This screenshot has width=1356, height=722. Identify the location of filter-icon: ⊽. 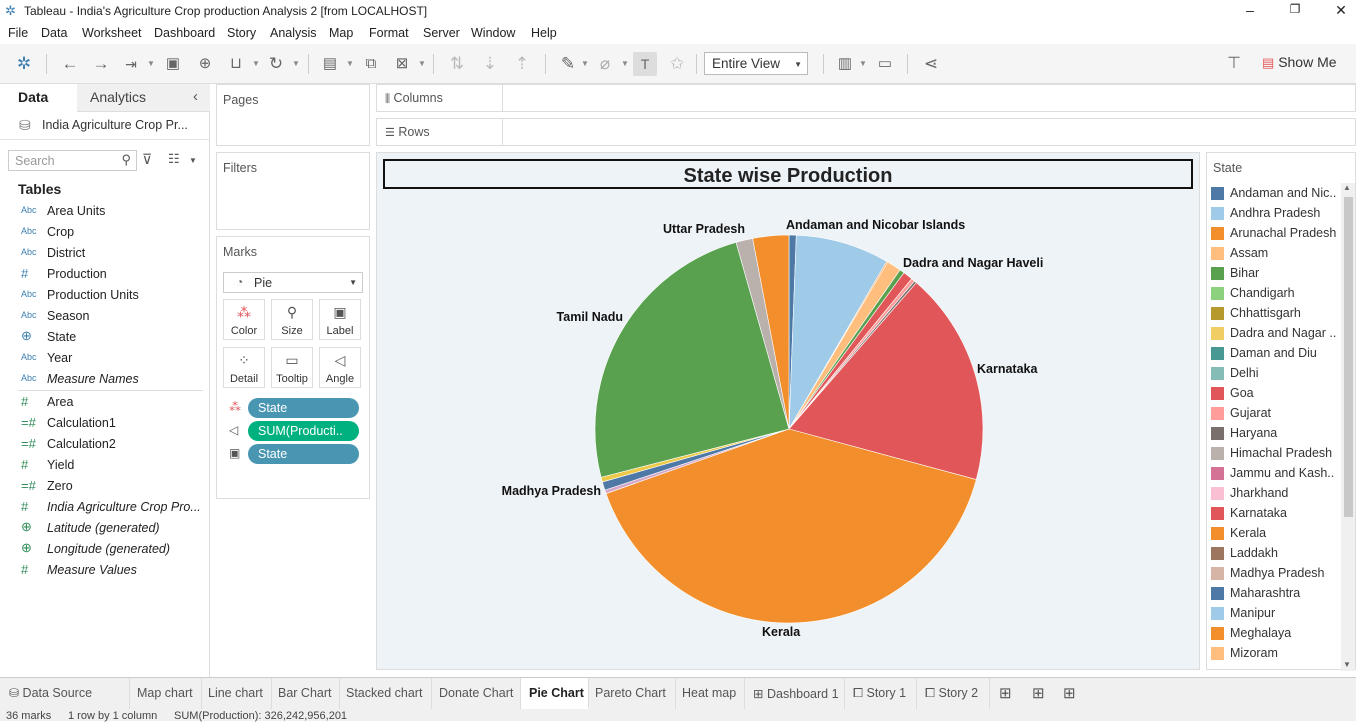
(147, 159).